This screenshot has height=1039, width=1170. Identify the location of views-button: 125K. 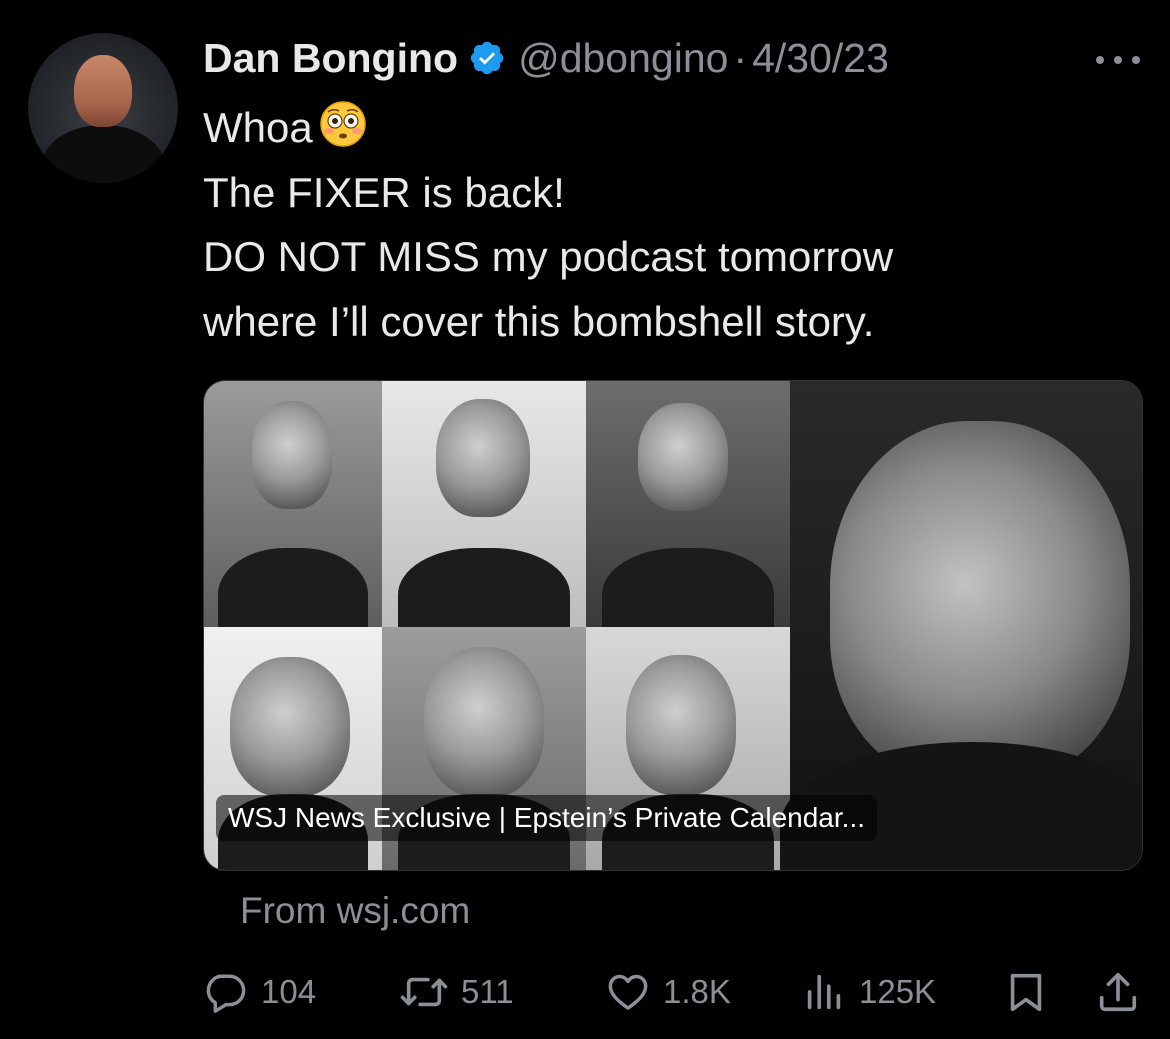
(868, 992).